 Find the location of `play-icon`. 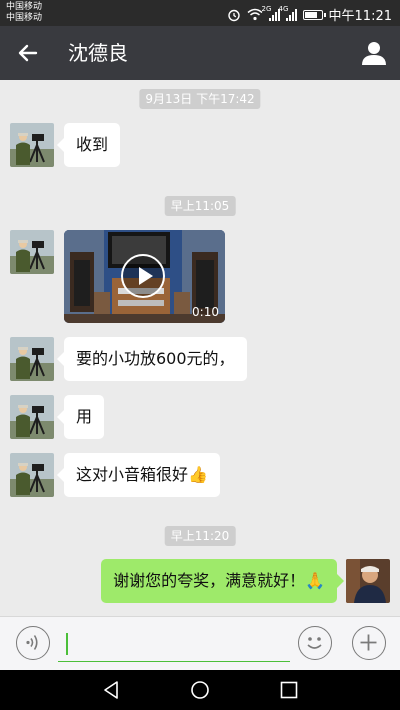

play-icon is located at coordinates (143, 276).